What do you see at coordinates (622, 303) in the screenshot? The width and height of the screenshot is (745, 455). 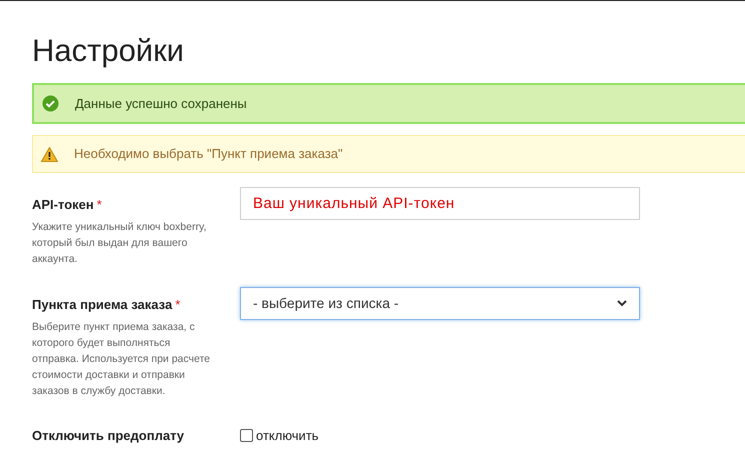 I see `chevron-down-icon` at bounding box center [622, 303].